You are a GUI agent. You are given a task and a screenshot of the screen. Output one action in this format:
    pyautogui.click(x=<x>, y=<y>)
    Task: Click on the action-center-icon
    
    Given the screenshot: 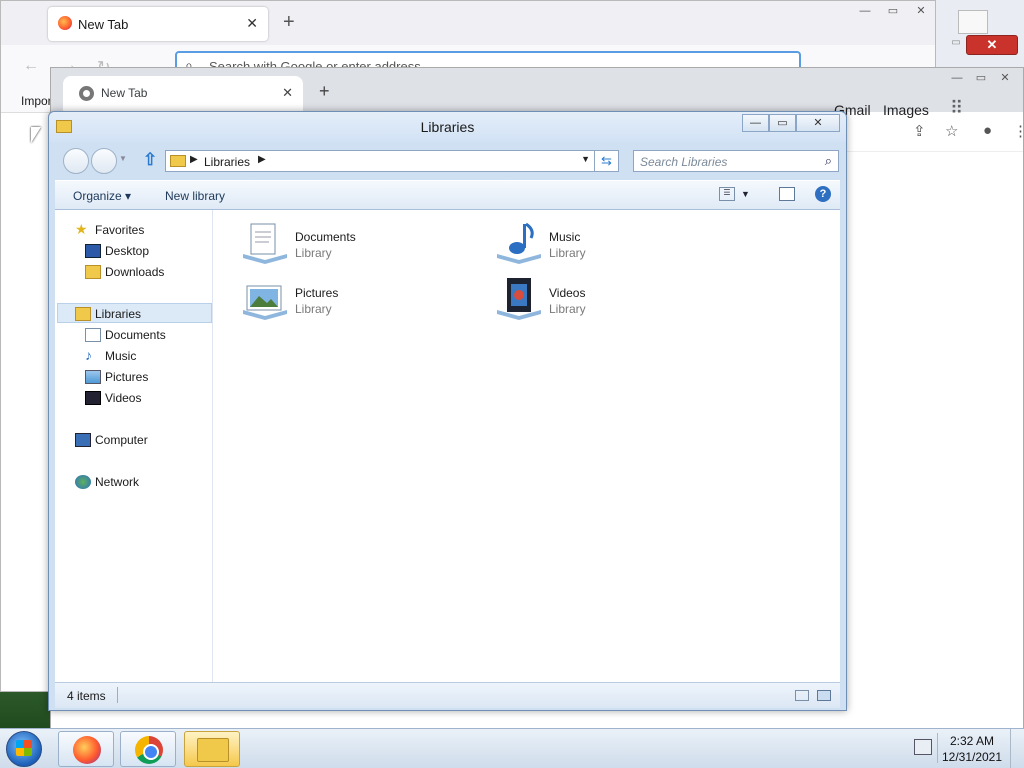 What is the action you would take?
    pyautogui.click(x=923, y=747)
    